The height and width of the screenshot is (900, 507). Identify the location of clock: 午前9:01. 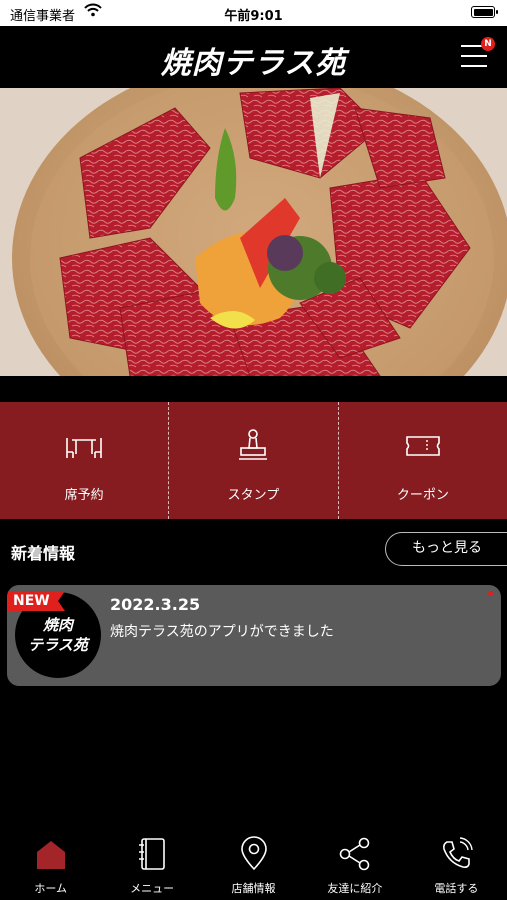
(253, 16).